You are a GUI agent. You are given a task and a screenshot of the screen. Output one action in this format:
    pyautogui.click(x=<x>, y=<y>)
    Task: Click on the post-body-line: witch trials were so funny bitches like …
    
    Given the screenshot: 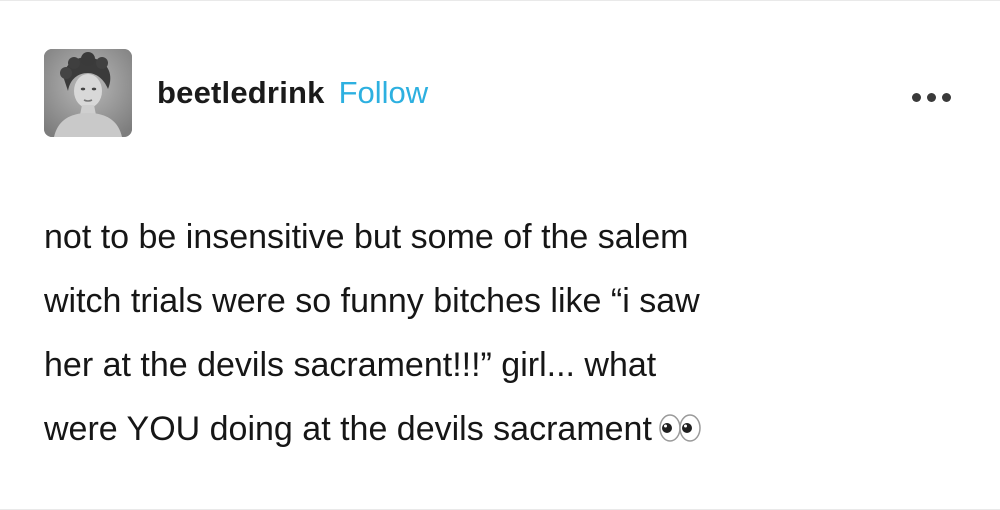 What is the action you would take?
    pyautogui.click(x=372, y=301)
    